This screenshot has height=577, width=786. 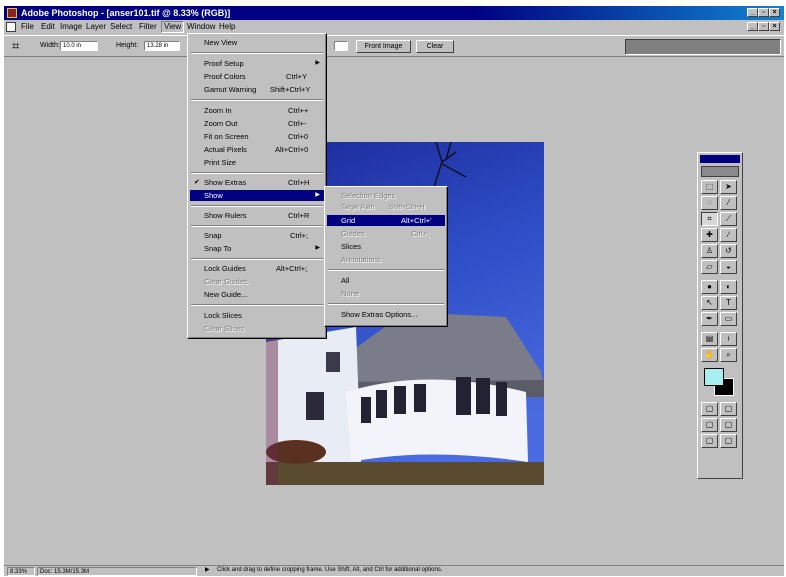 What do you see at coordinates (386, 280) in the screenshot?
I see `show-all: All` at bounding box center [386, 280].